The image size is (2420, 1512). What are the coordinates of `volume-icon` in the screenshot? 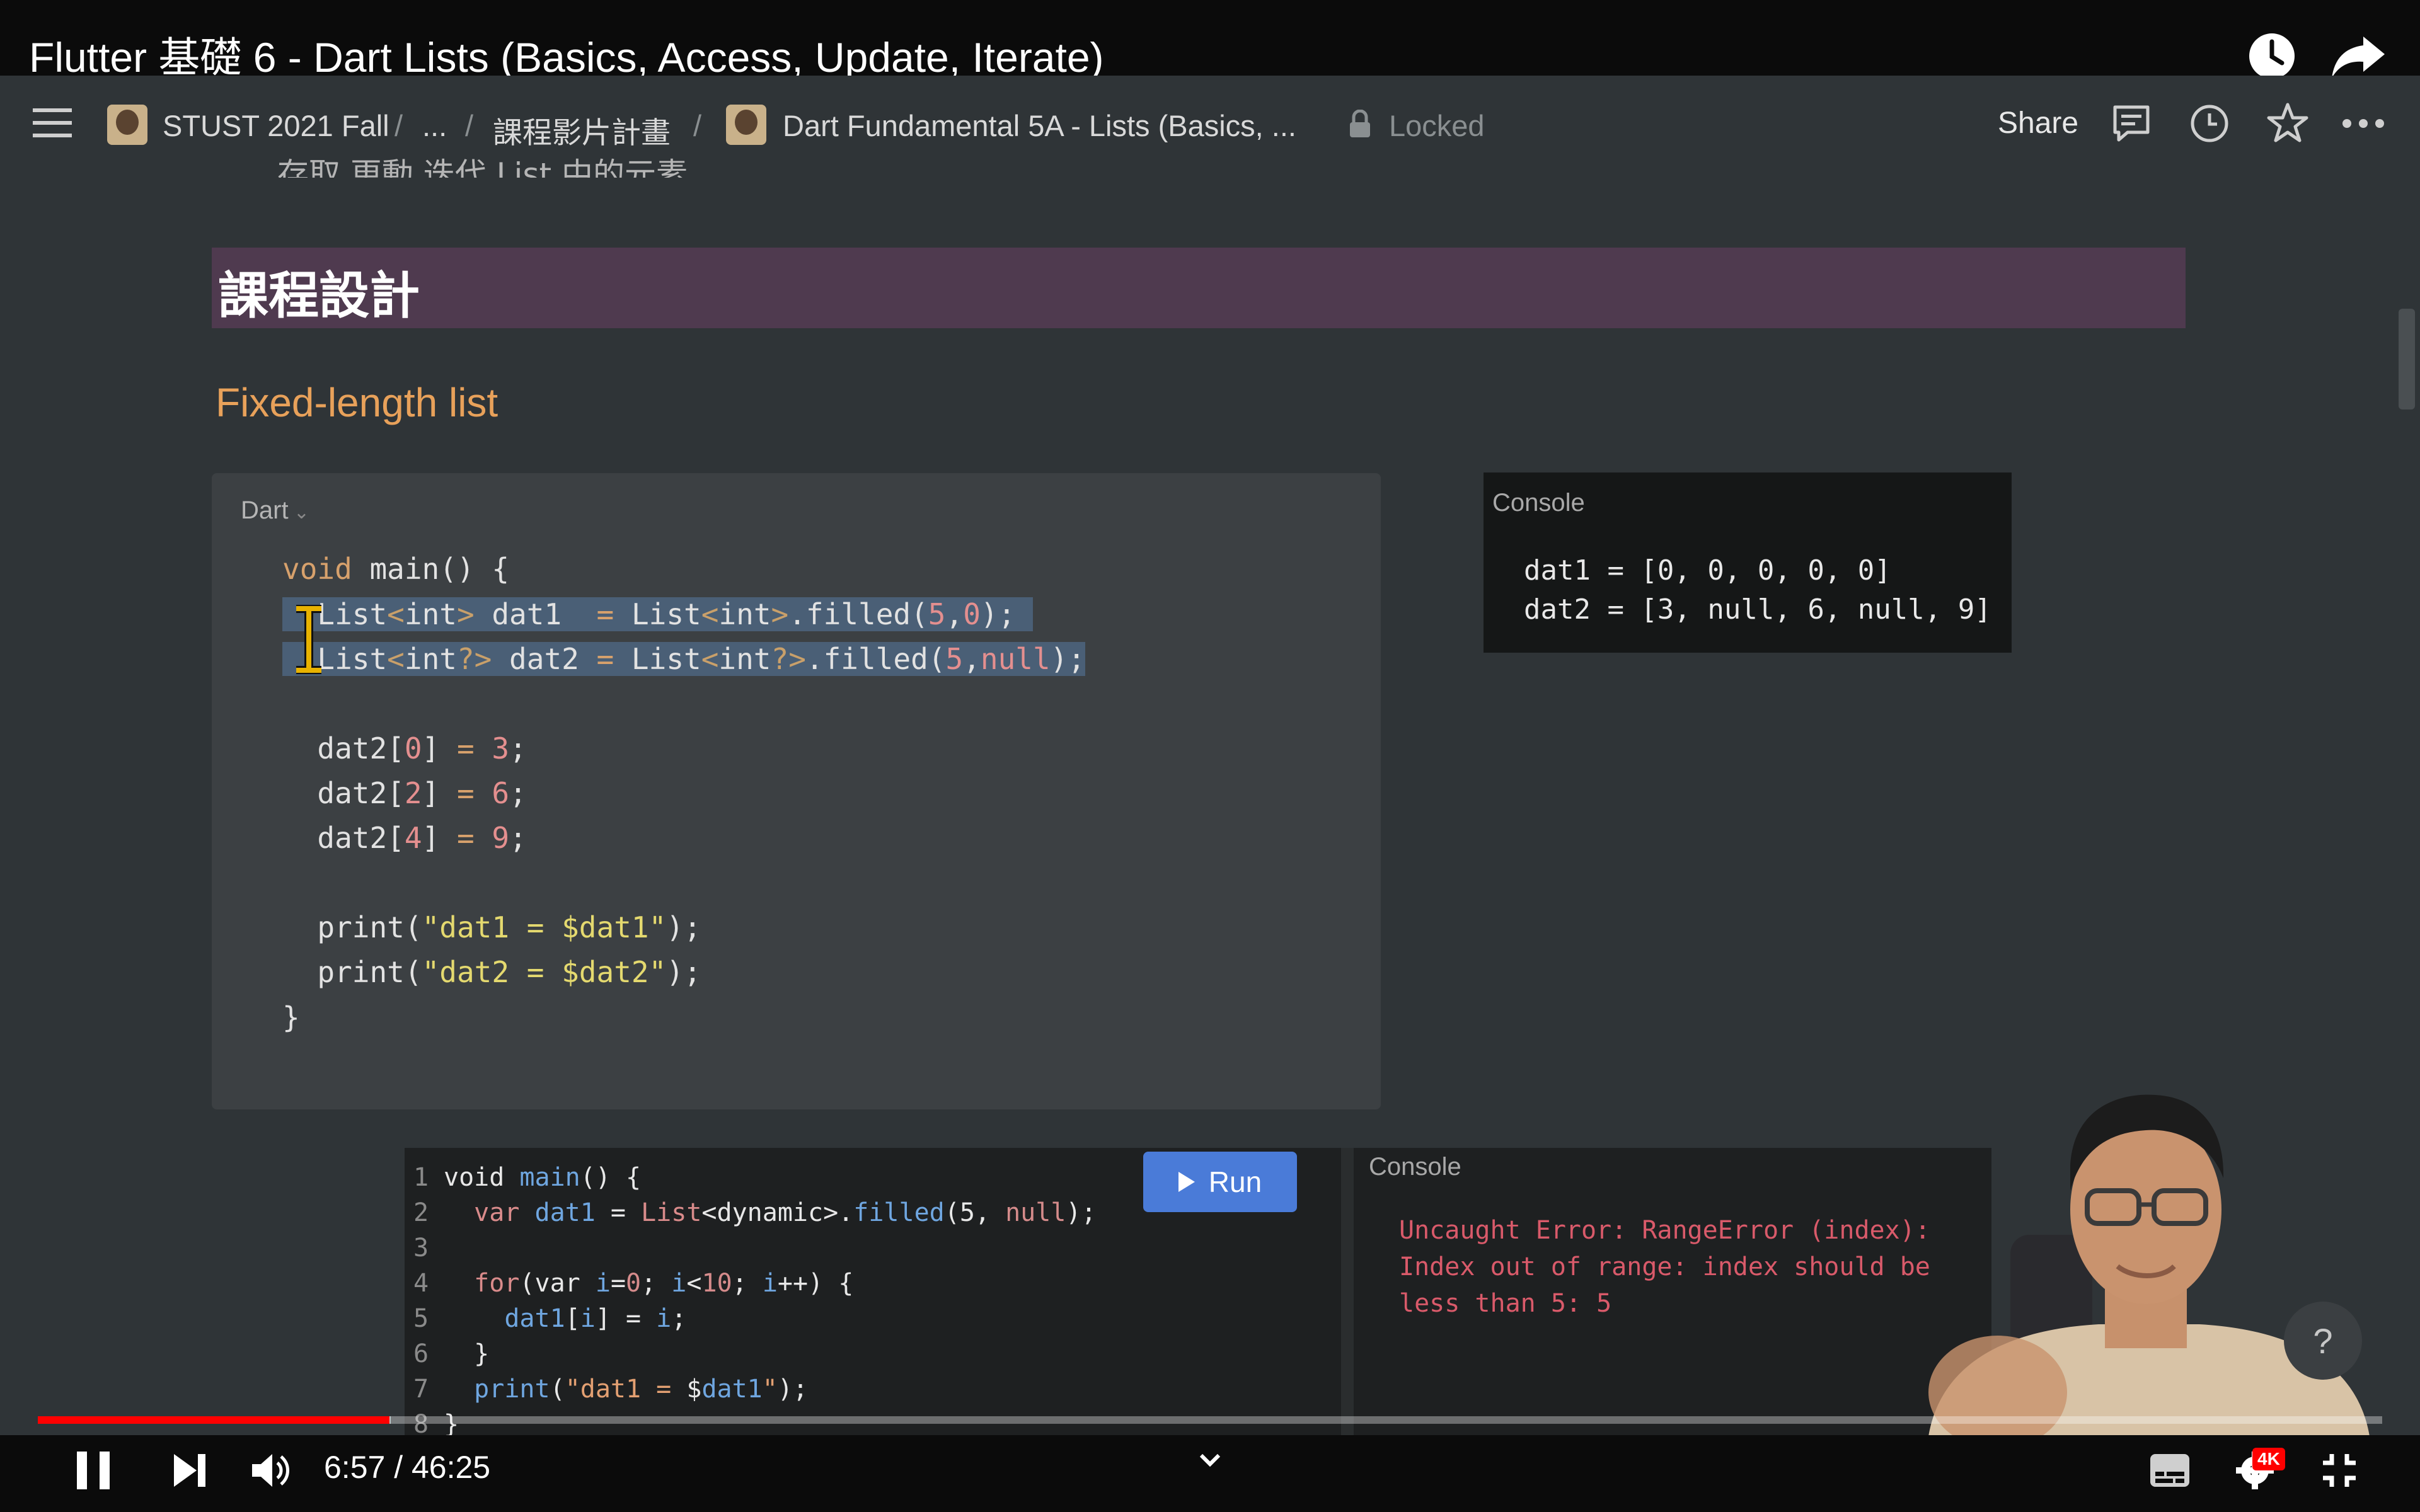 It's located at (271, 1470).